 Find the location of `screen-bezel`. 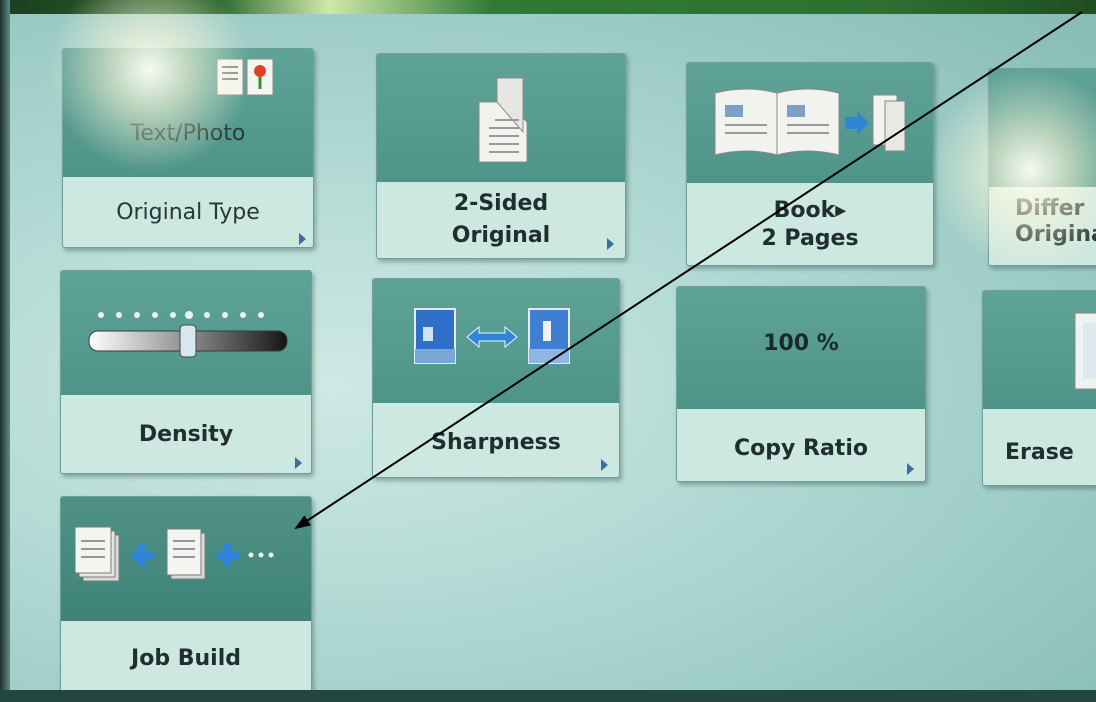

screen-bezel is located at coordinates (5, 351).